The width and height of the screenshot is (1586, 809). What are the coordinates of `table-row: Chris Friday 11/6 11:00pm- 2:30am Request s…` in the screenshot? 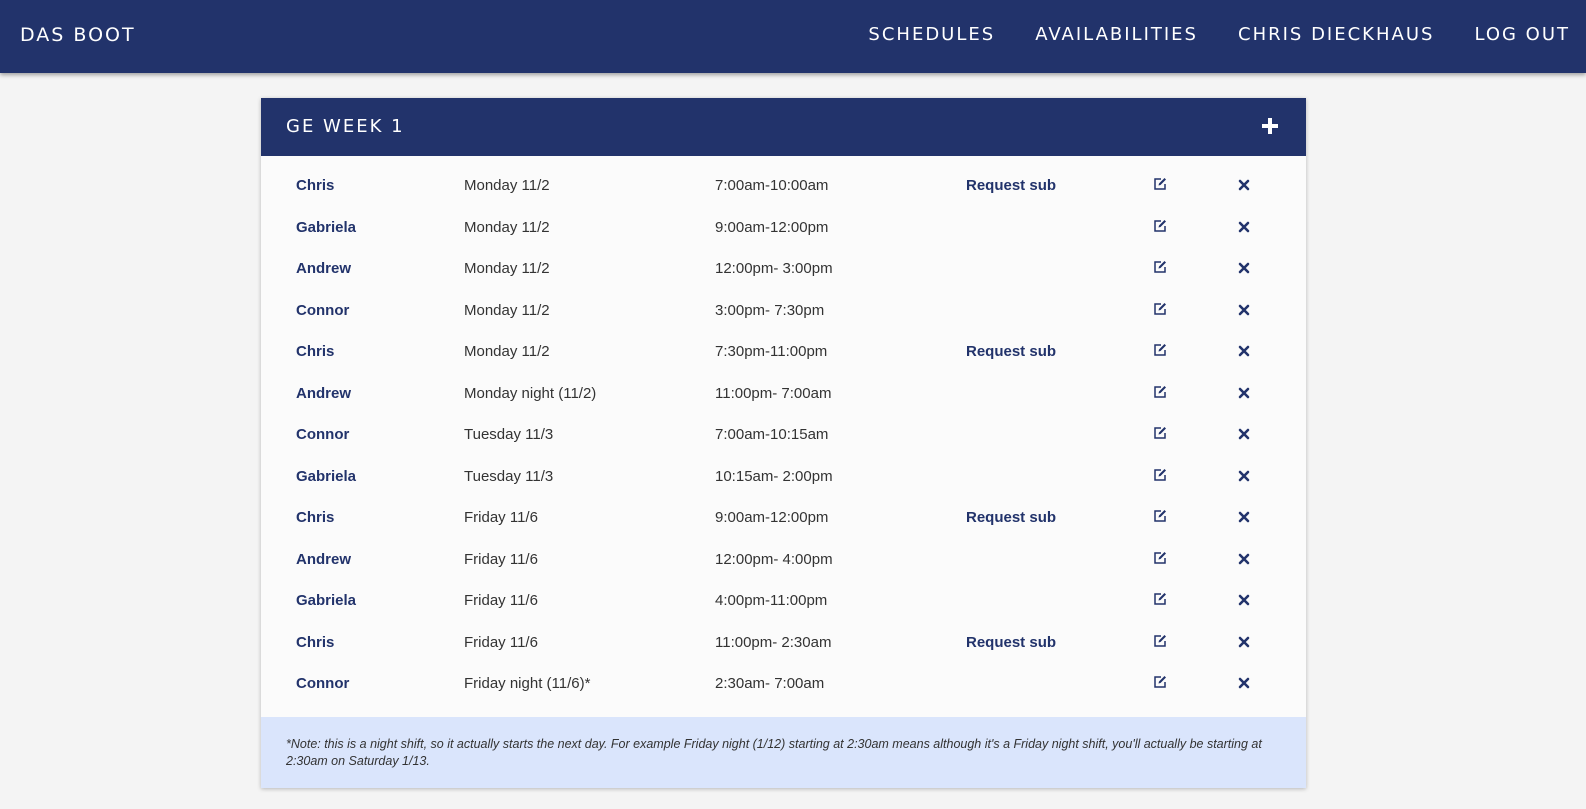 It's located at (783, 643).